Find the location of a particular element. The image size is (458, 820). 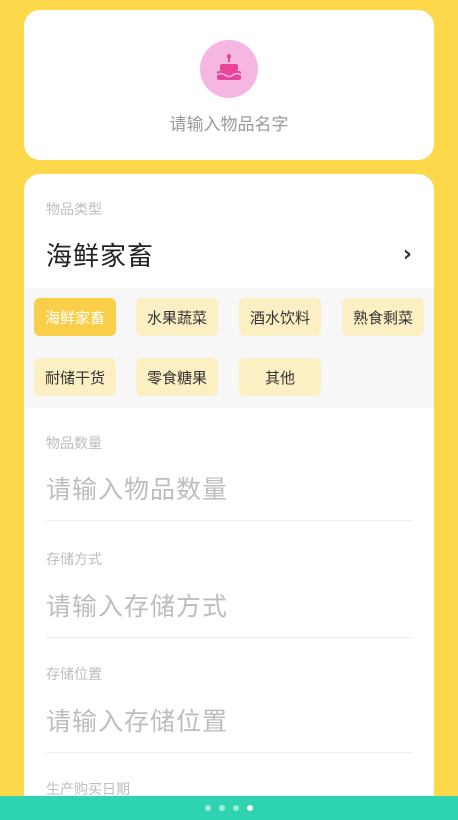

storage-method-label: 存储方式 is located at coordinates (74, 560).